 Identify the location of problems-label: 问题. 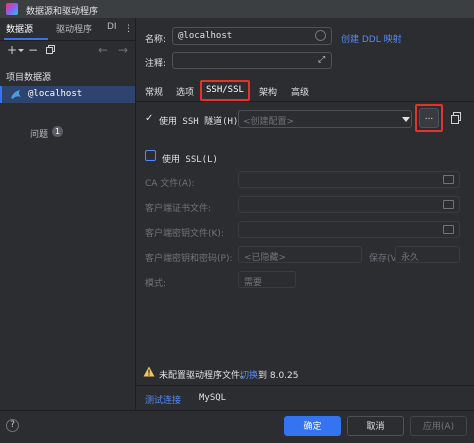
(39, 133).